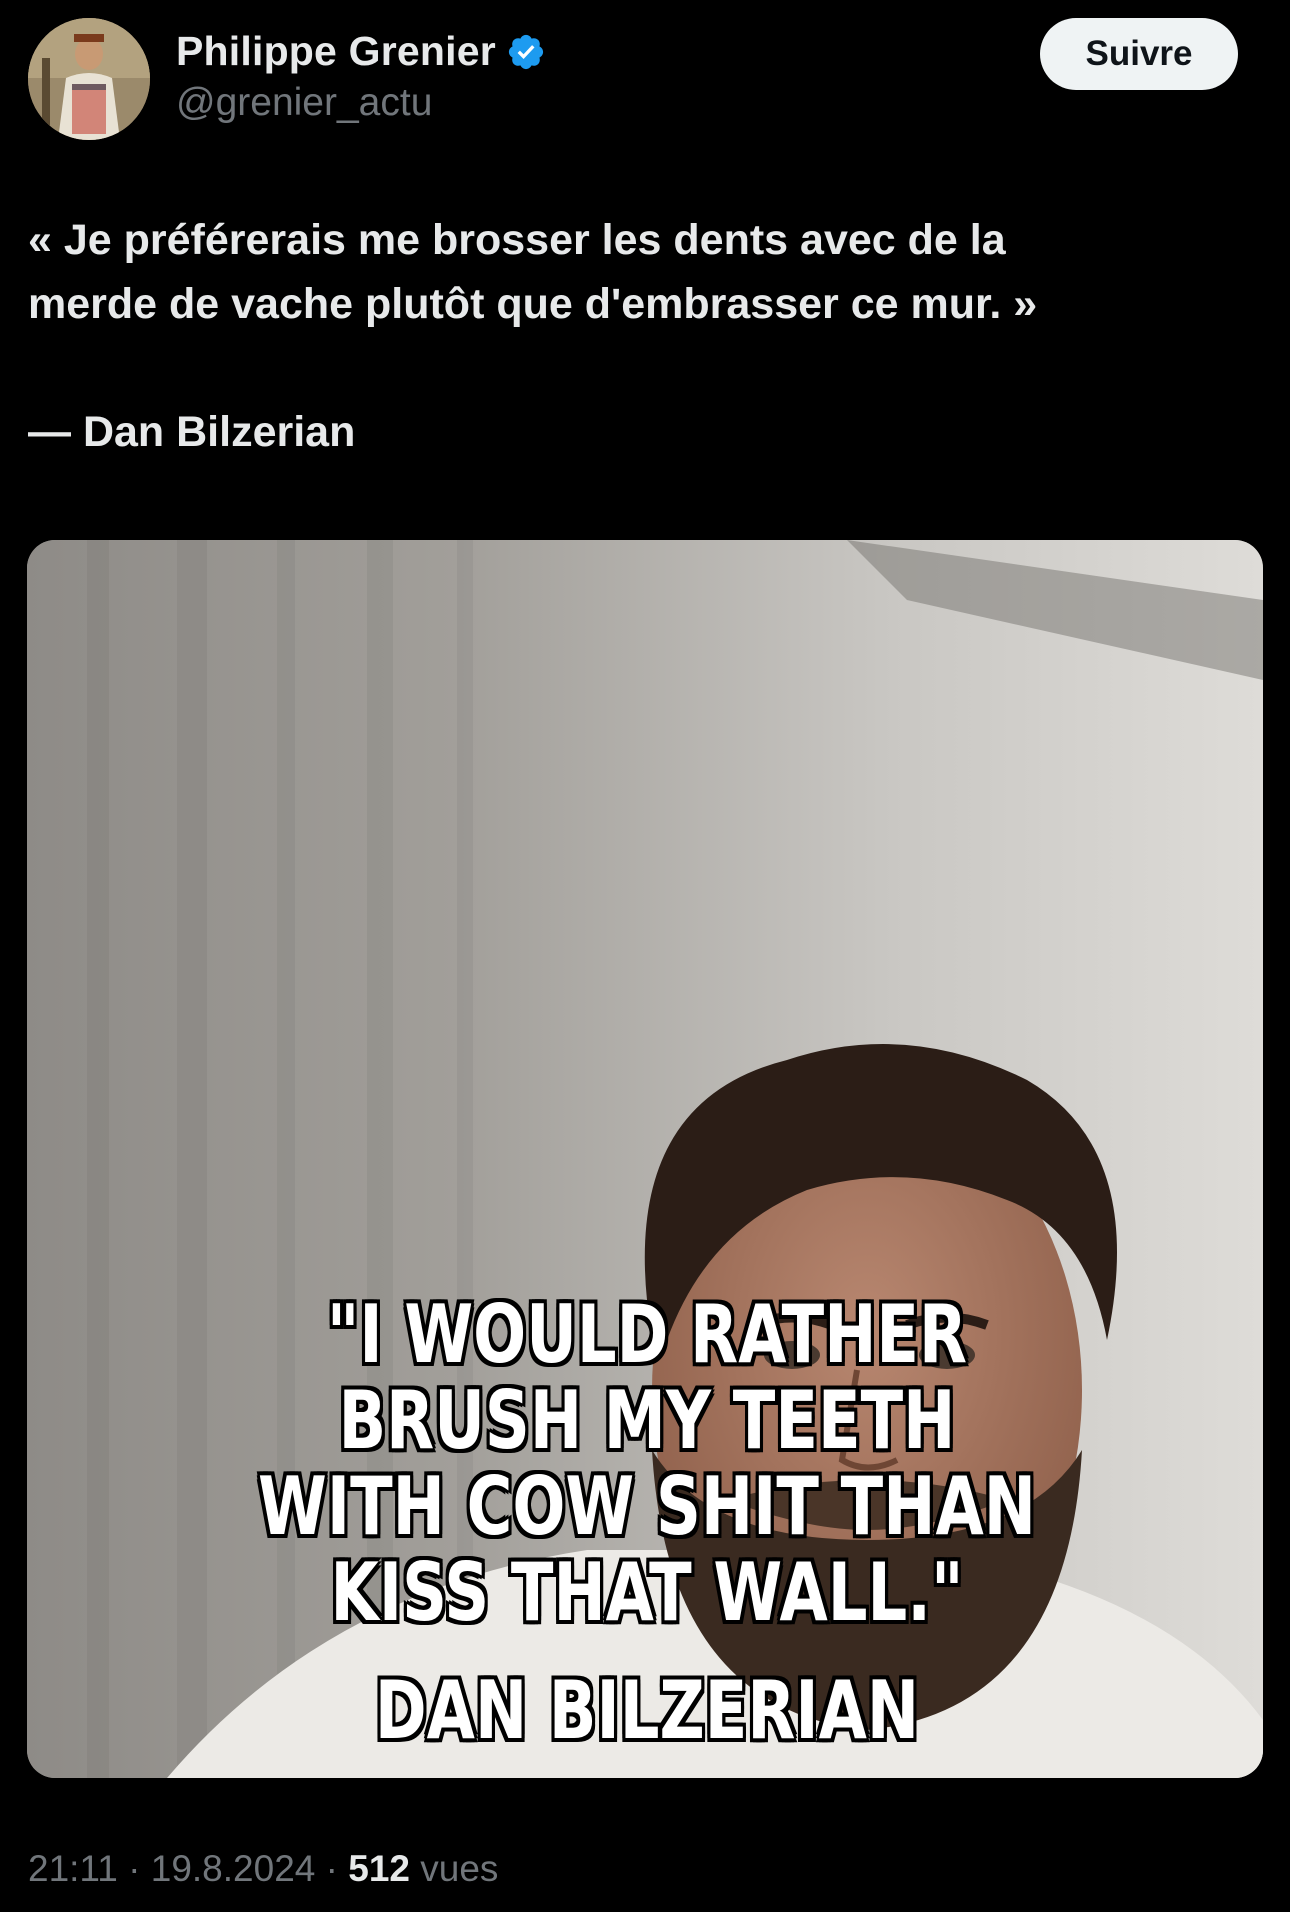 Image resolution: width=1290 pixels, height=1912 pixels. I want to click on avatar, so click(89, 79).